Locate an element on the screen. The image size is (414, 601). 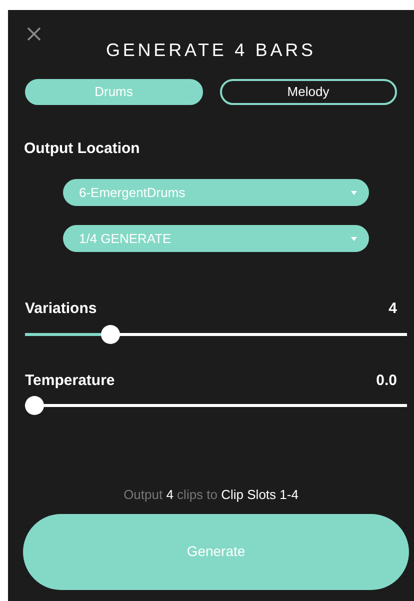
output-summary: Output 4 clips to Clip Slots 1-4 is located at coordinates (211, 495).